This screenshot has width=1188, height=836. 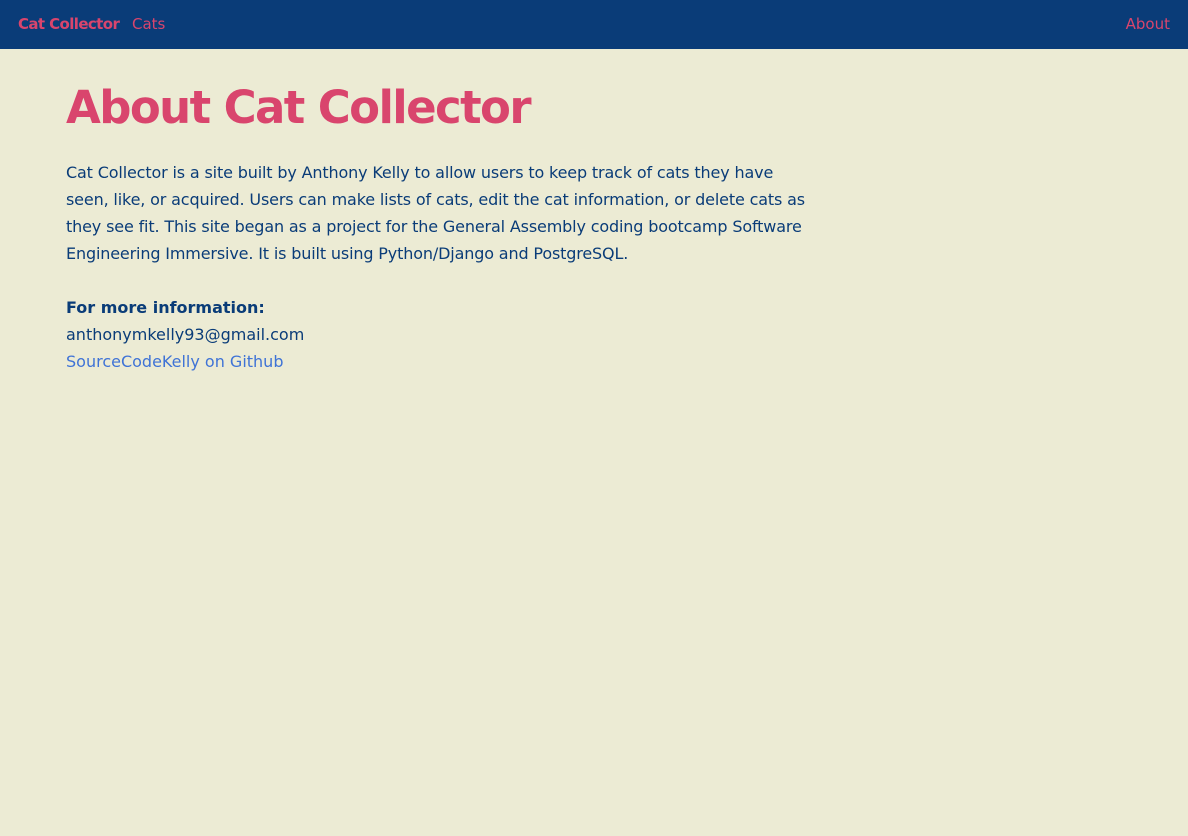 I want to click on github-link: SourceCodeKelly on Github, so click(x=436, y=361).